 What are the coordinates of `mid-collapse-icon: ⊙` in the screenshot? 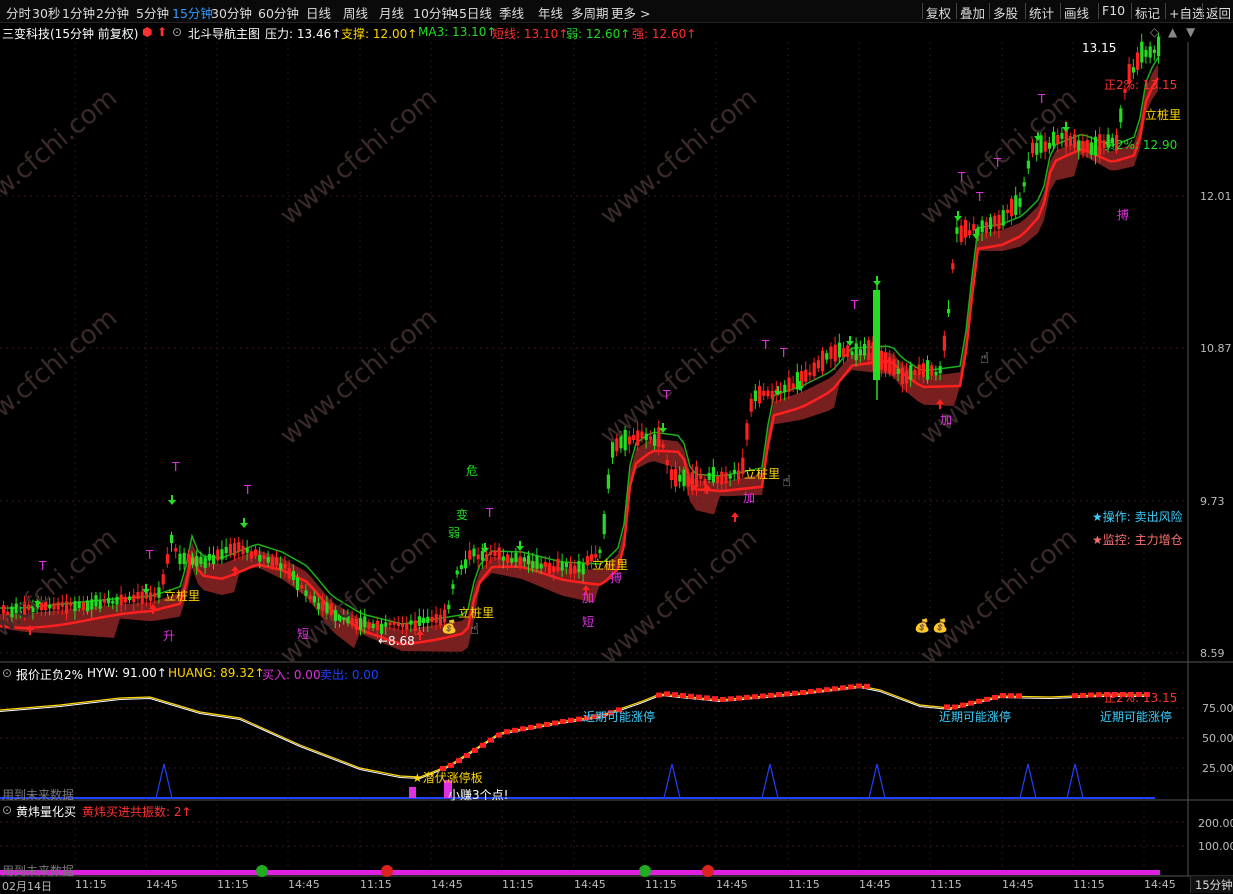 It's located at (7, 673).